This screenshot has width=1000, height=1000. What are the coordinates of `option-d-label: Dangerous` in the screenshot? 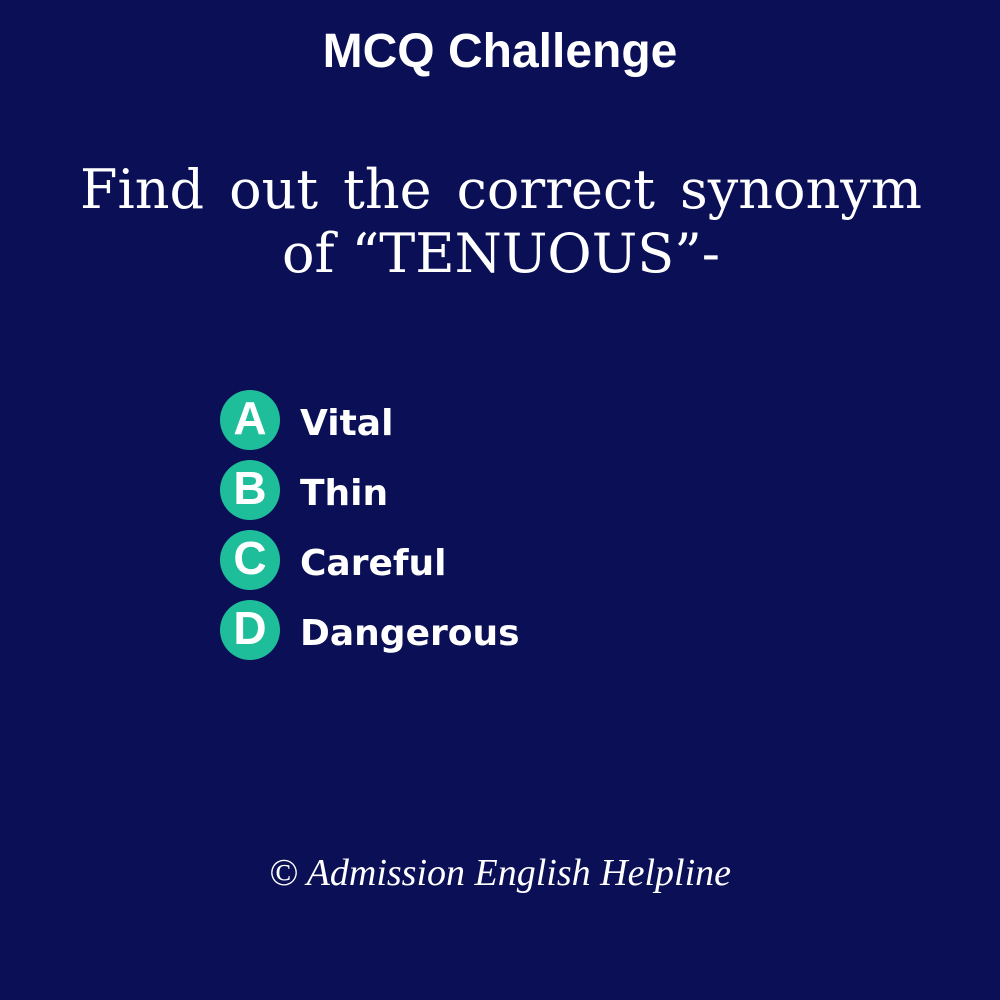 It's located at (410, 633).